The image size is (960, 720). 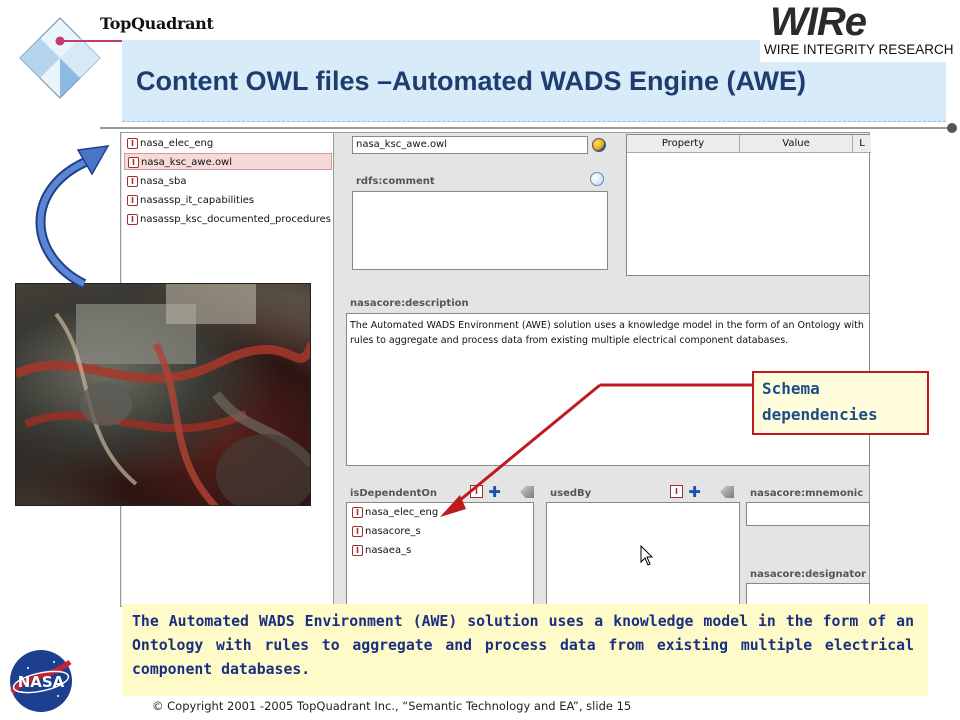 I want to click on callout-line: Schema, so click(x=791, y=388).